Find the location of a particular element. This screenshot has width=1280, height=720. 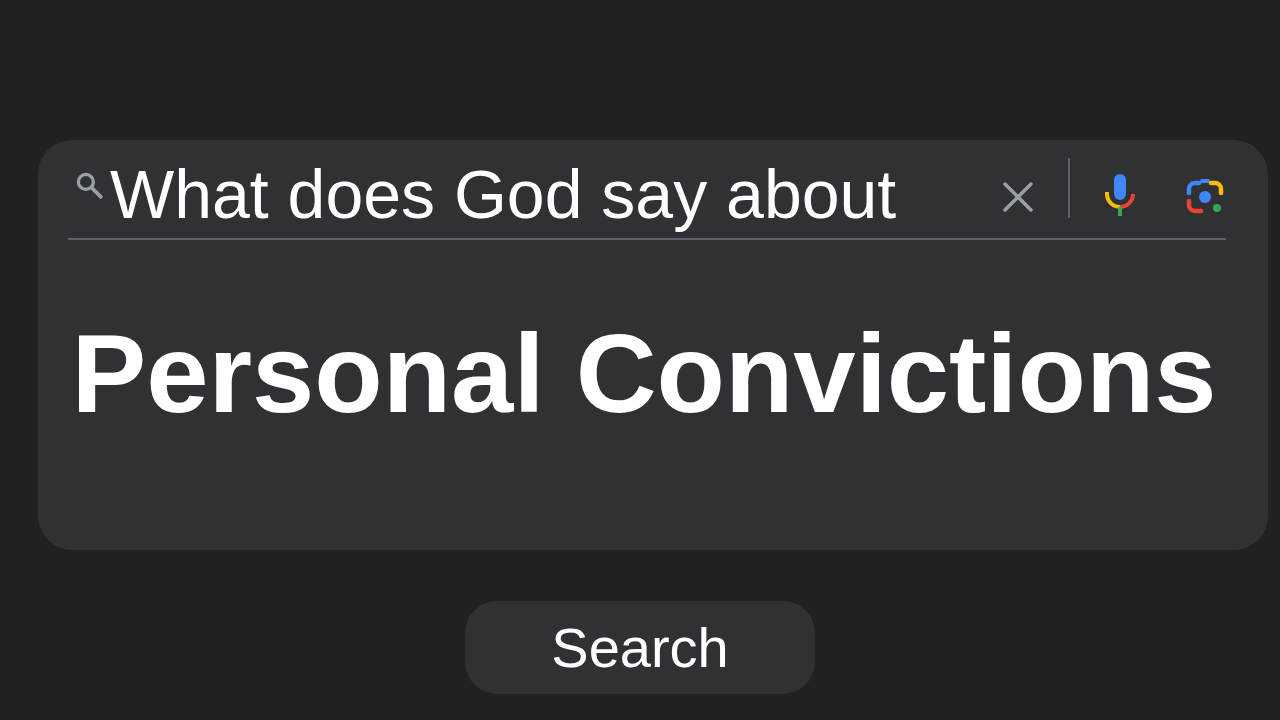

search-icon is located at coordinates (89, 185).